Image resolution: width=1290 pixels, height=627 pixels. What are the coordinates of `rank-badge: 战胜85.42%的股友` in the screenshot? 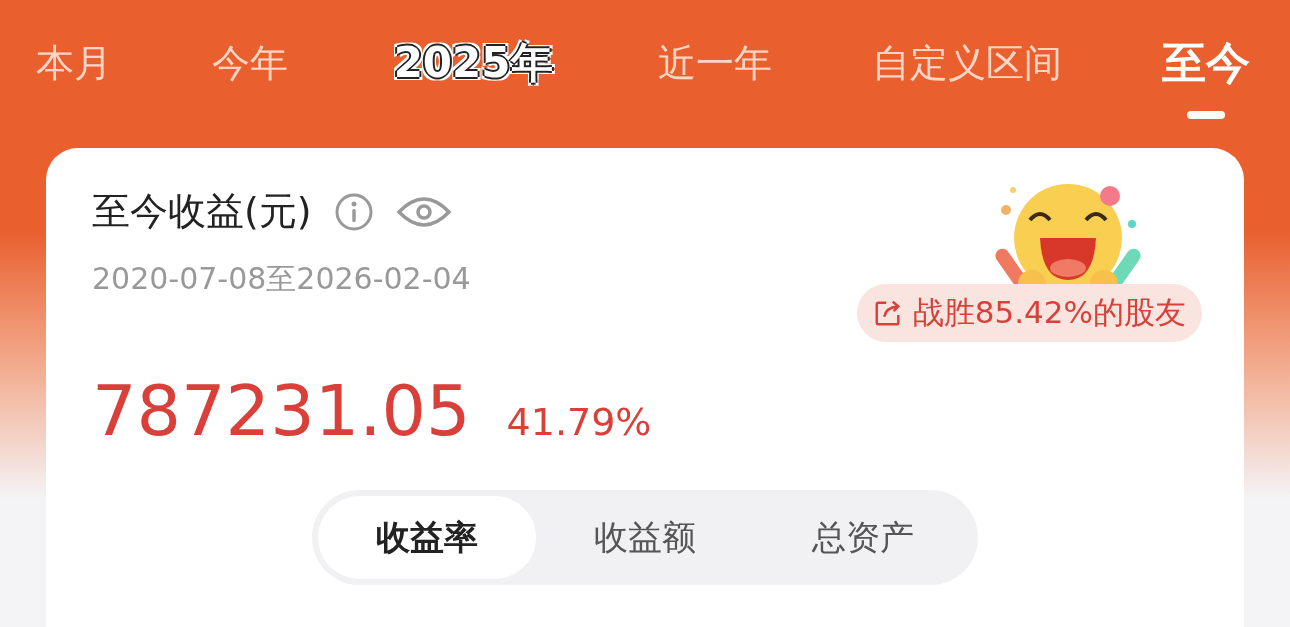 It's located at (1029, 313).